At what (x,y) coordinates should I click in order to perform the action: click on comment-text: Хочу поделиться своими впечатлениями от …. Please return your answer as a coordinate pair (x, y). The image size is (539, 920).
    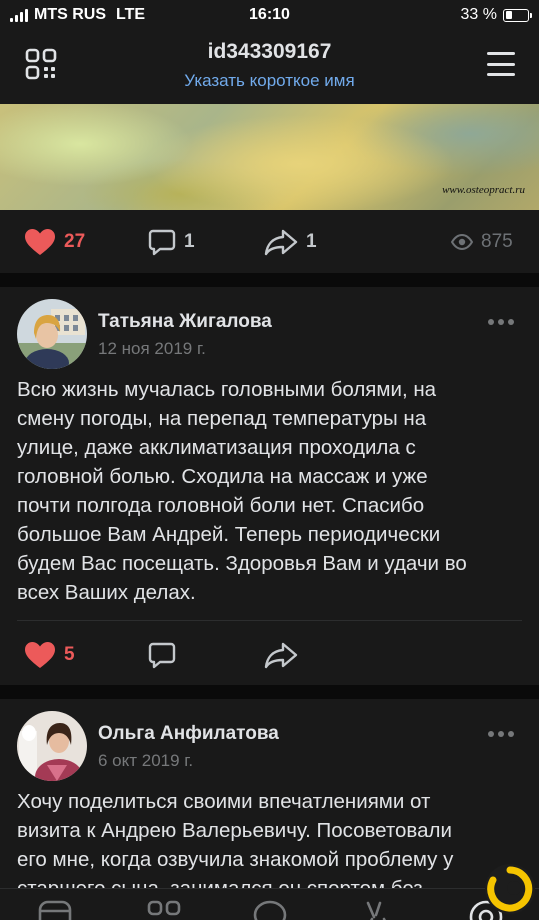
    Looking at the image, I should click on (269, 845).